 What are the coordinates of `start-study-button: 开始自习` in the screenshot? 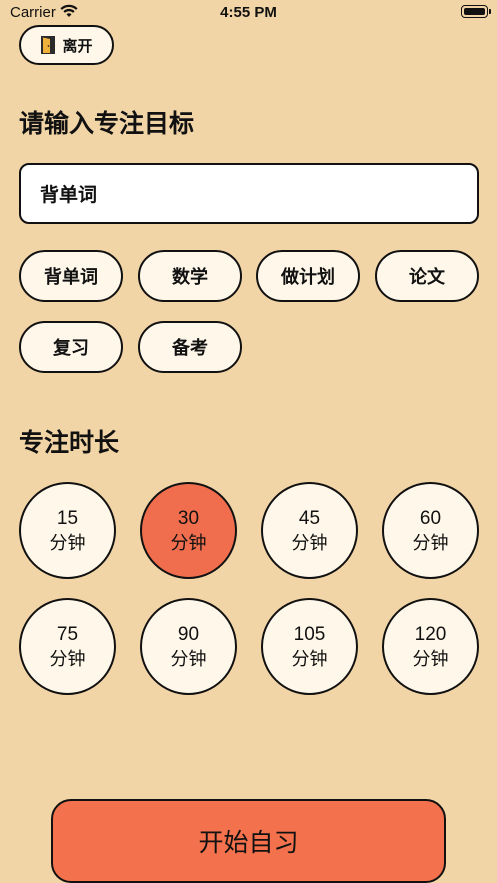 It's located at (248, 841).